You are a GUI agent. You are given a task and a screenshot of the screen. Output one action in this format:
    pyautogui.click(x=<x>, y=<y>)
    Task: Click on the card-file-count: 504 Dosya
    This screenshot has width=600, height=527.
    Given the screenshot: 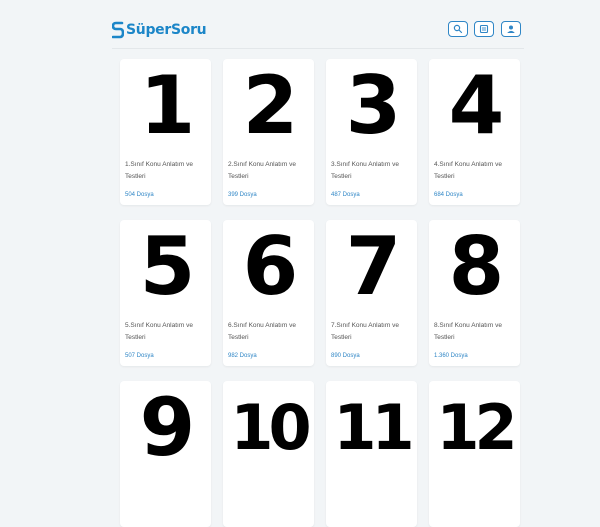 What is the action you would take?
    pyautogui.click(x=139, y=195)
    